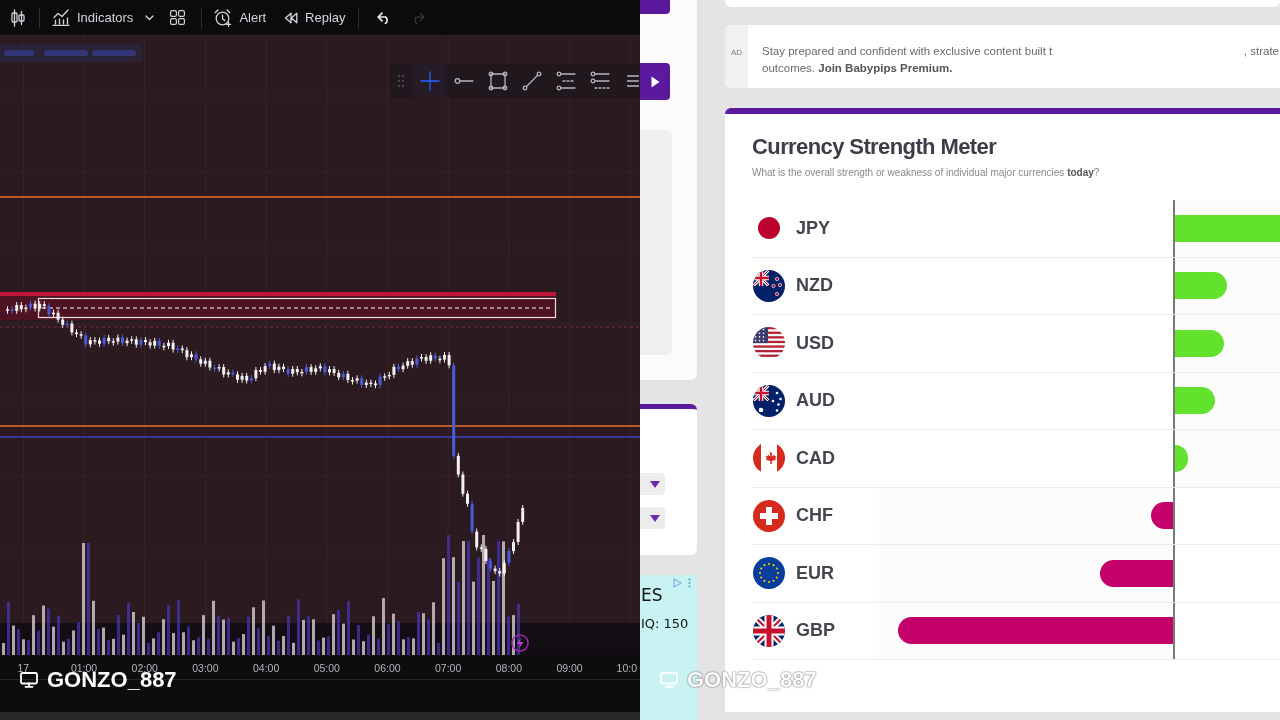 This screenshot has width=1280, height=720. I want to click on crosshair-icon, so click(430, 81).